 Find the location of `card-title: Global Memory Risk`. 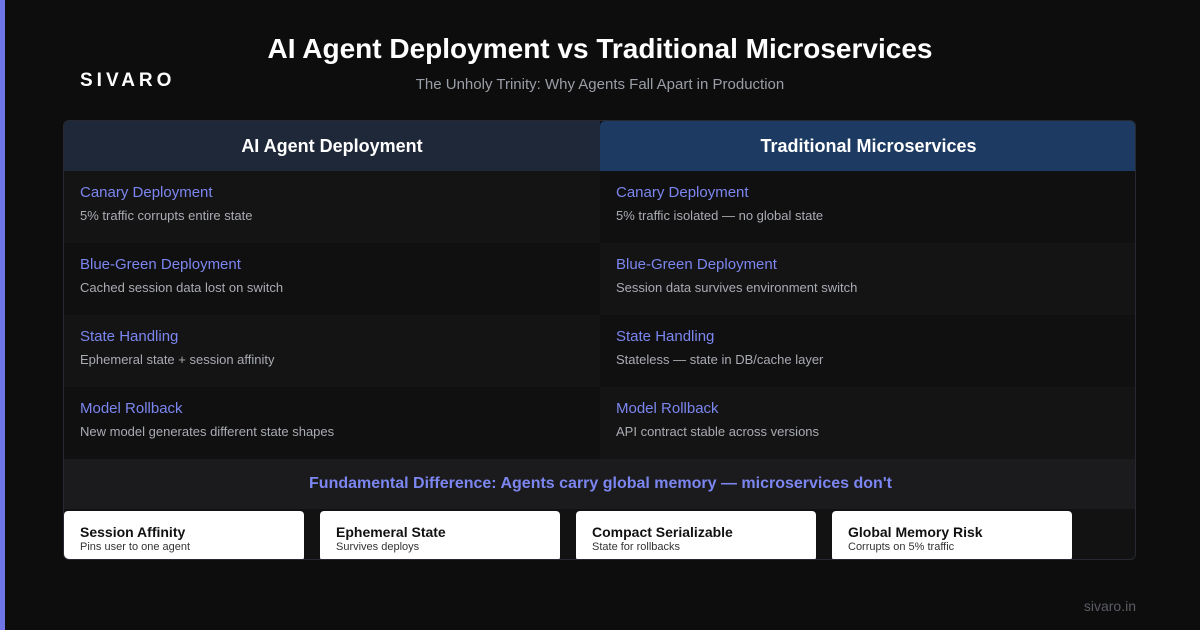

card-title: Global Memory Risk is located at coordinates (915, 532).